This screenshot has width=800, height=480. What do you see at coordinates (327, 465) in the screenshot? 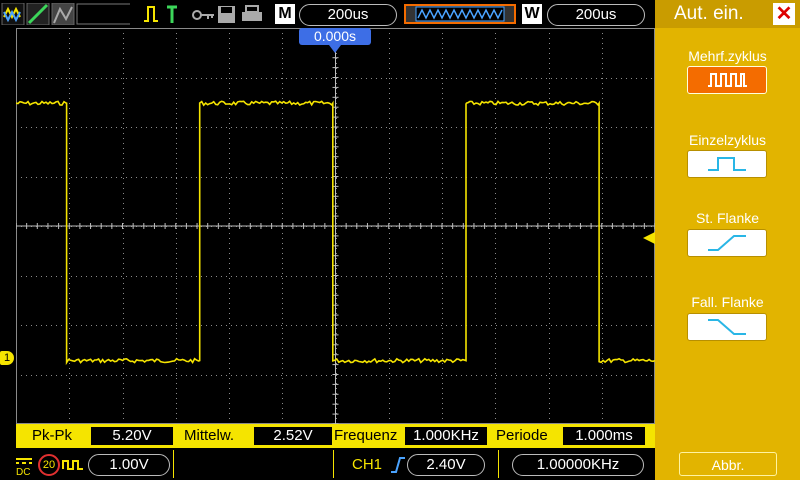
I see `channel-status-bar: DC 20 1.00V CH1 2.40V 1.00000KHz` at bounding box center [327, 465].